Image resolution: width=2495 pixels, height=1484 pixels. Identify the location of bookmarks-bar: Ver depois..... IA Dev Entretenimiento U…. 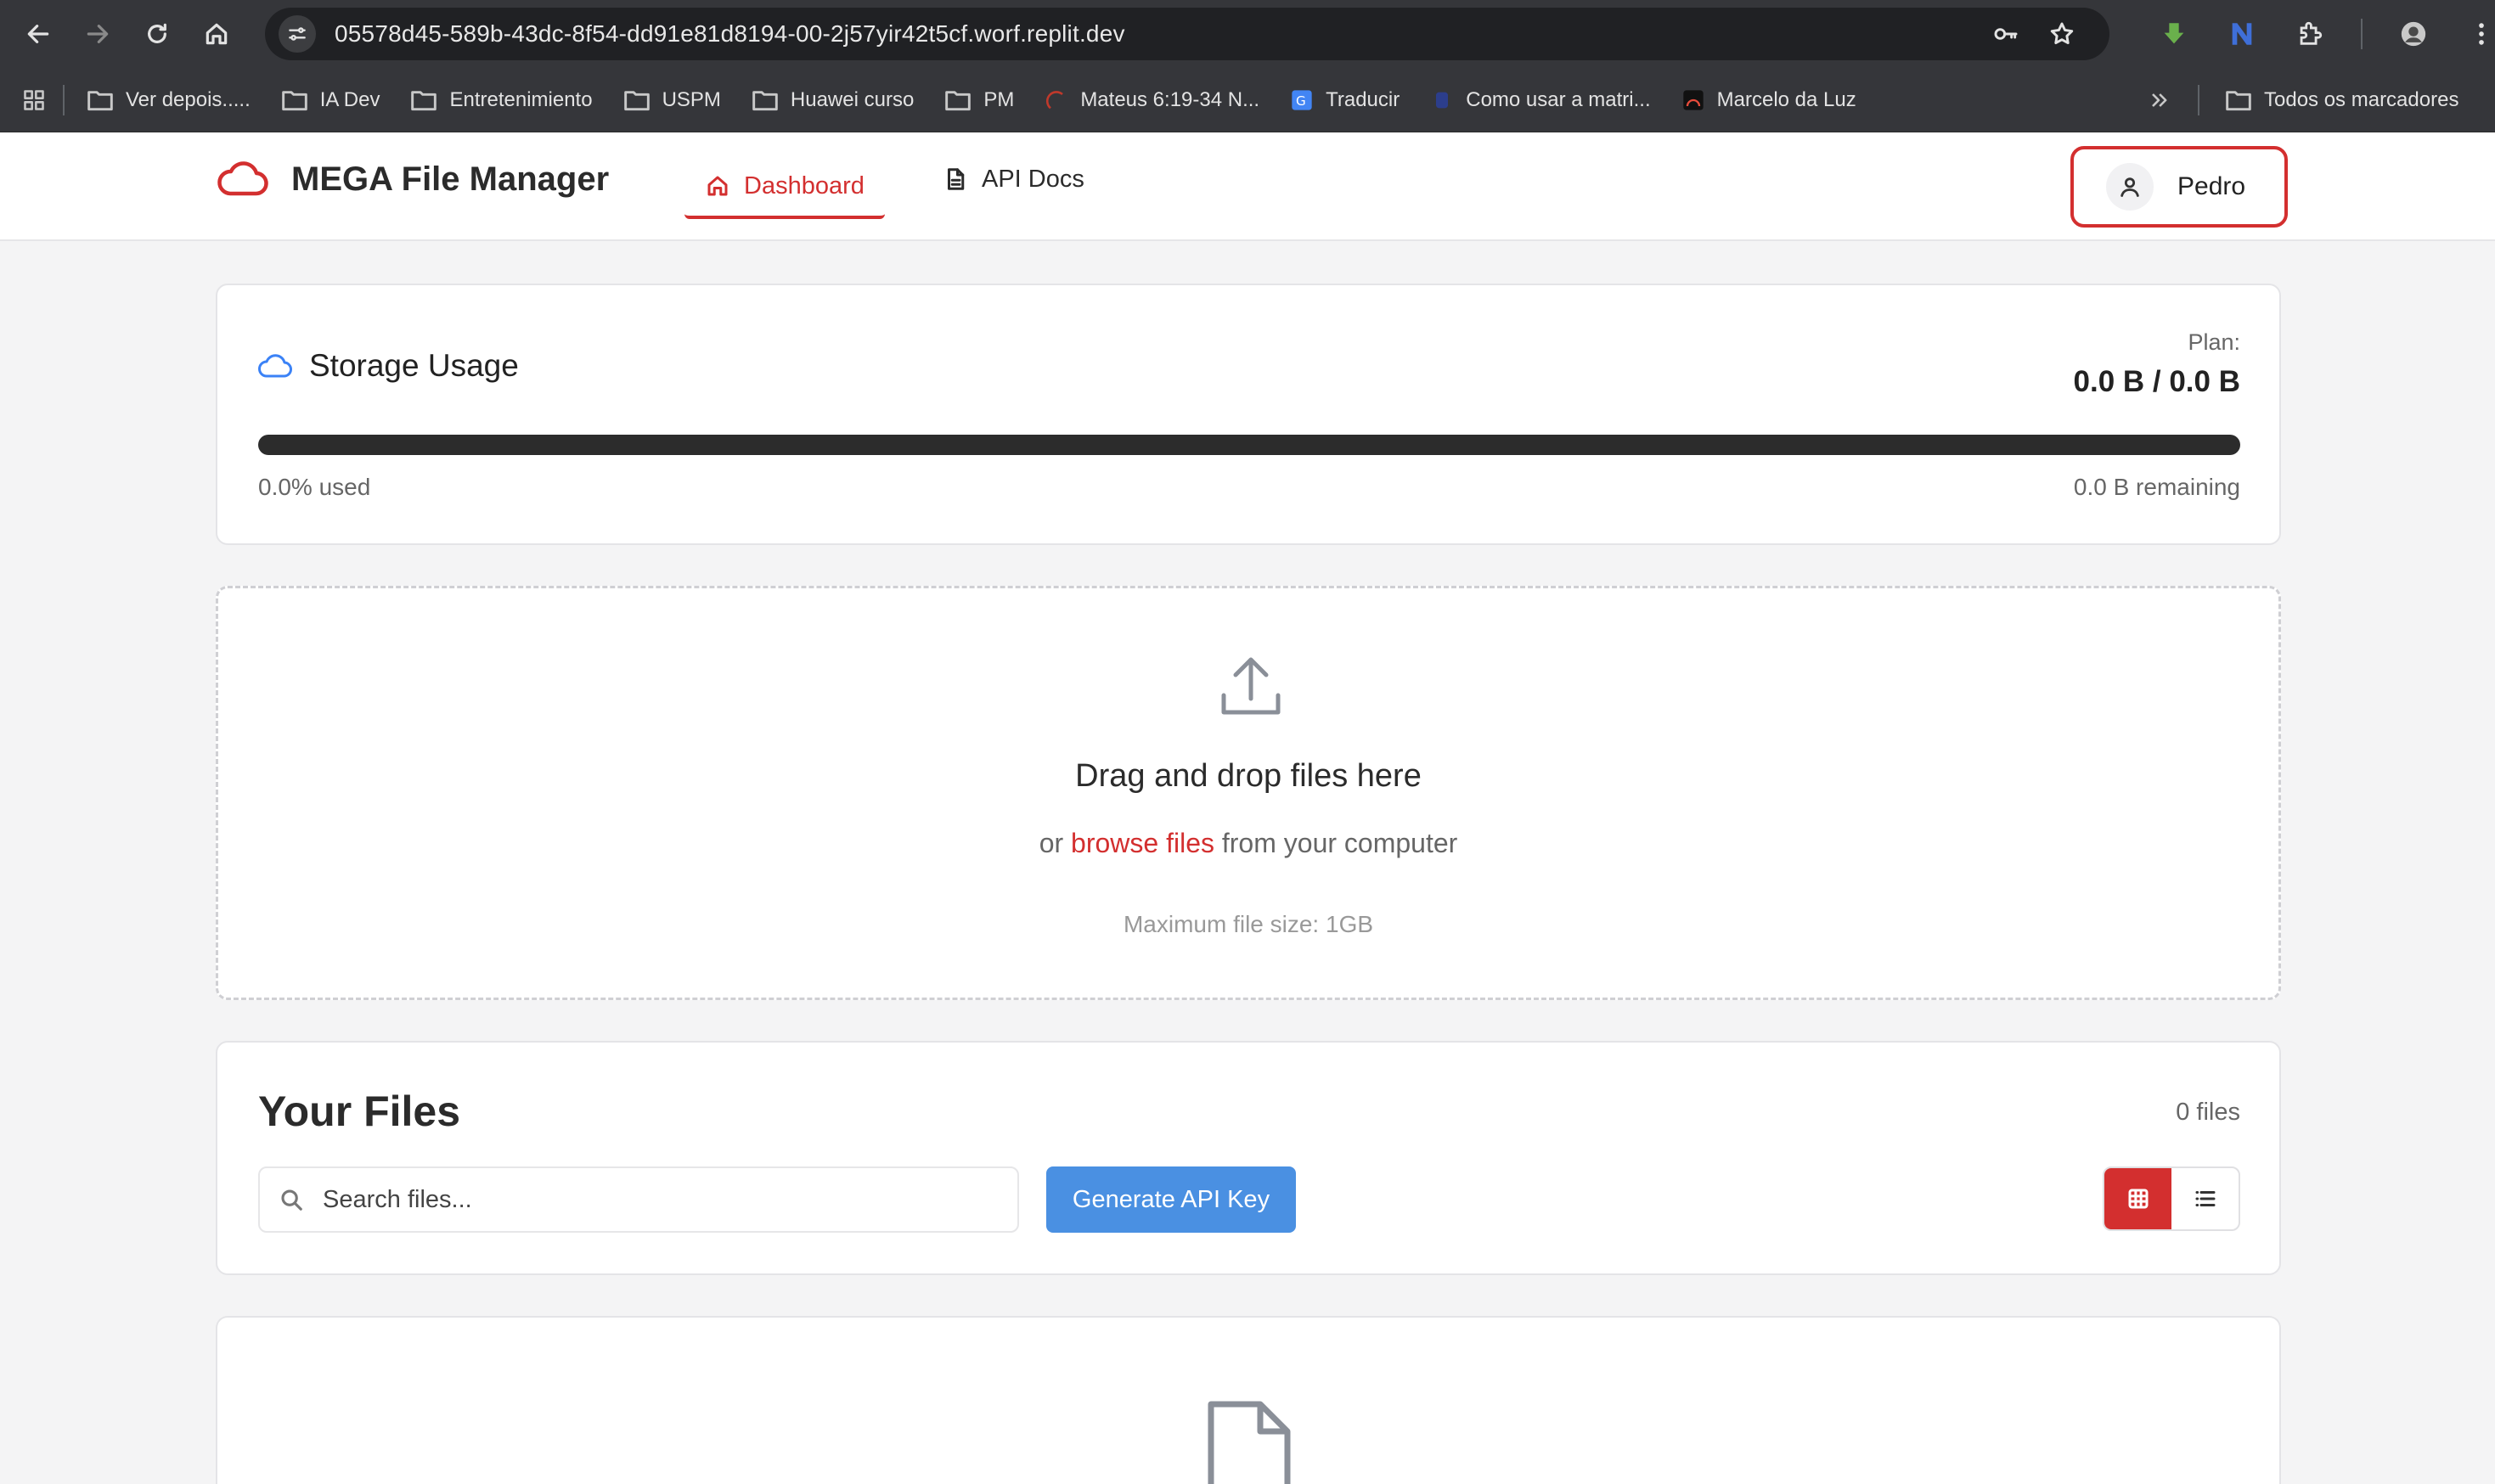
(1247, 100).